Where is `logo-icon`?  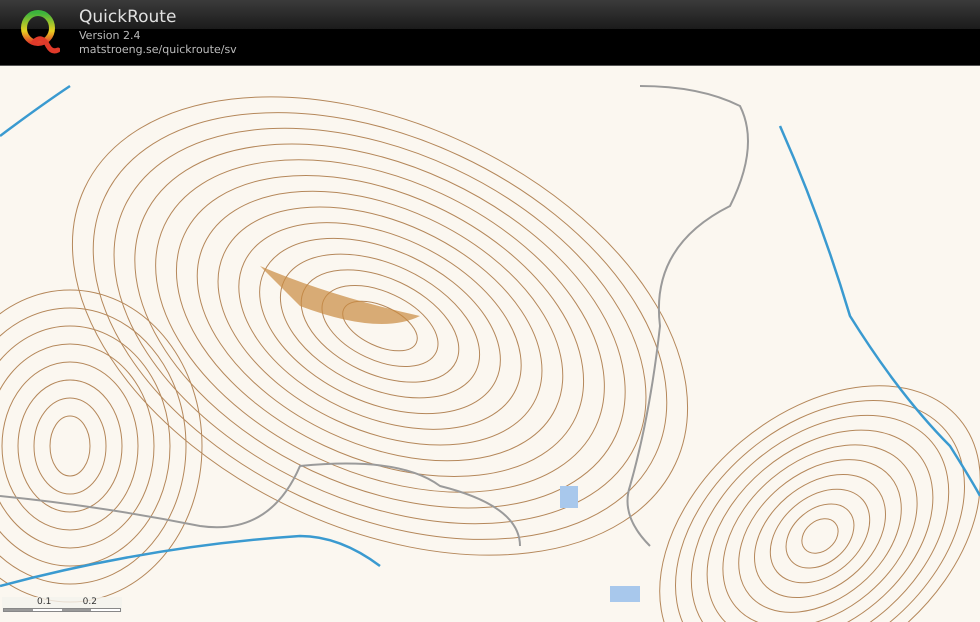
logo-icon is located at coordinates (39, 32).